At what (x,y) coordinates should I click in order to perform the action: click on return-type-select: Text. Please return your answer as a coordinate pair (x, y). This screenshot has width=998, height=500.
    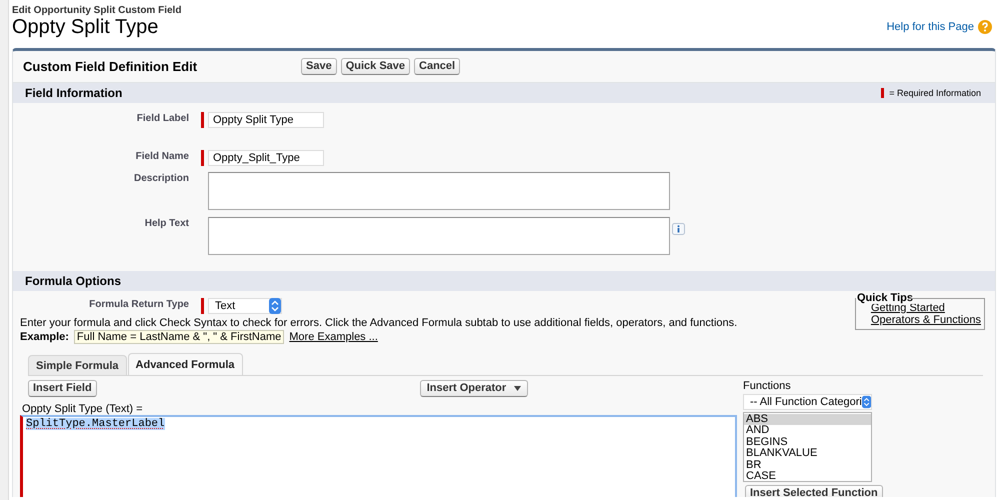
    Looking at the image, I should click on (245, 306).